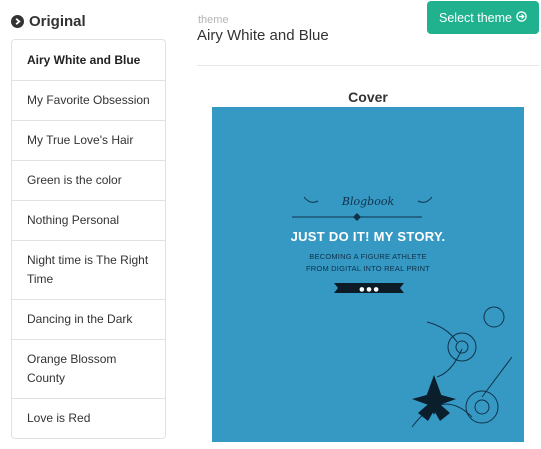 The image size is (541, 449). I want to click on arrow-circle-right-icon, so click(521, 17).